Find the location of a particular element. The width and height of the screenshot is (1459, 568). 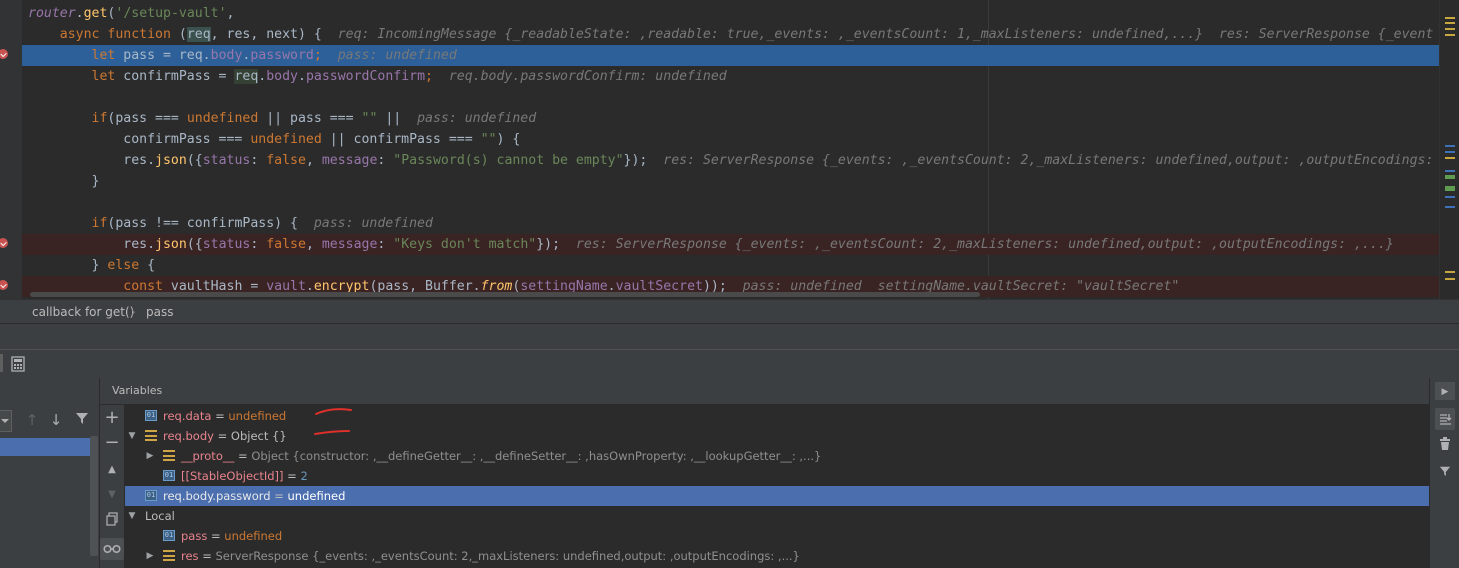

code-token: '/setup-vault' is located at coordinates (171, 13).